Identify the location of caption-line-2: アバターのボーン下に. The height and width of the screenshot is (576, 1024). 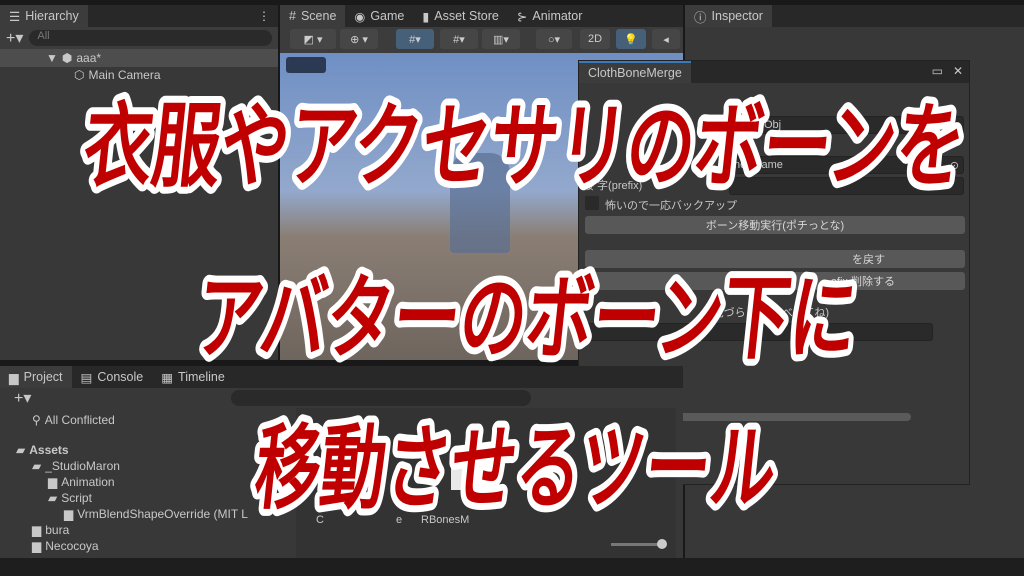
(526, 318).